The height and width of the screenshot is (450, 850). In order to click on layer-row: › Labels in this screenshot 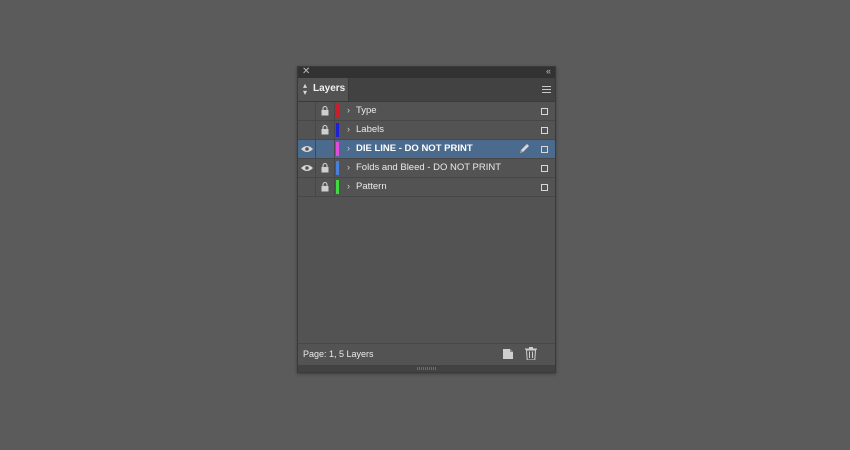, I will do `click(426, 130)`.